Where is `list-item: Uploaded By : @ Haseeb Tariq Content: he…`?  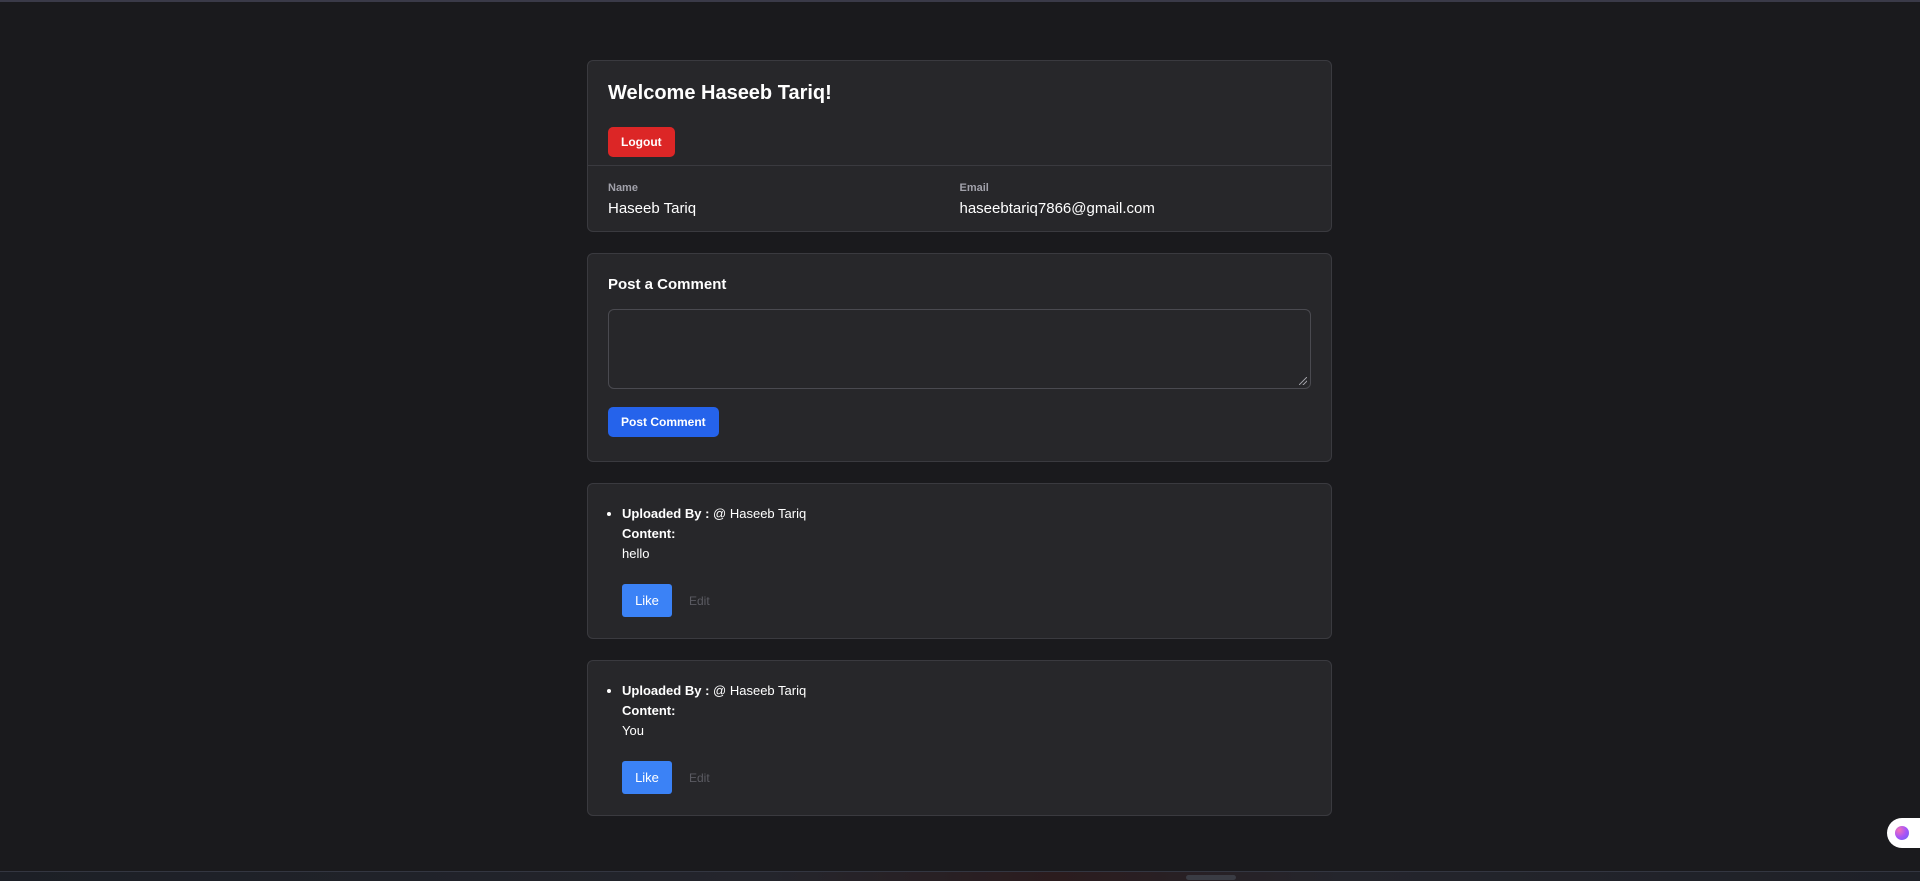 list-item: Uploaded By : @ Haseeb Tariq Content: he… is located at coordinates (966, 560).